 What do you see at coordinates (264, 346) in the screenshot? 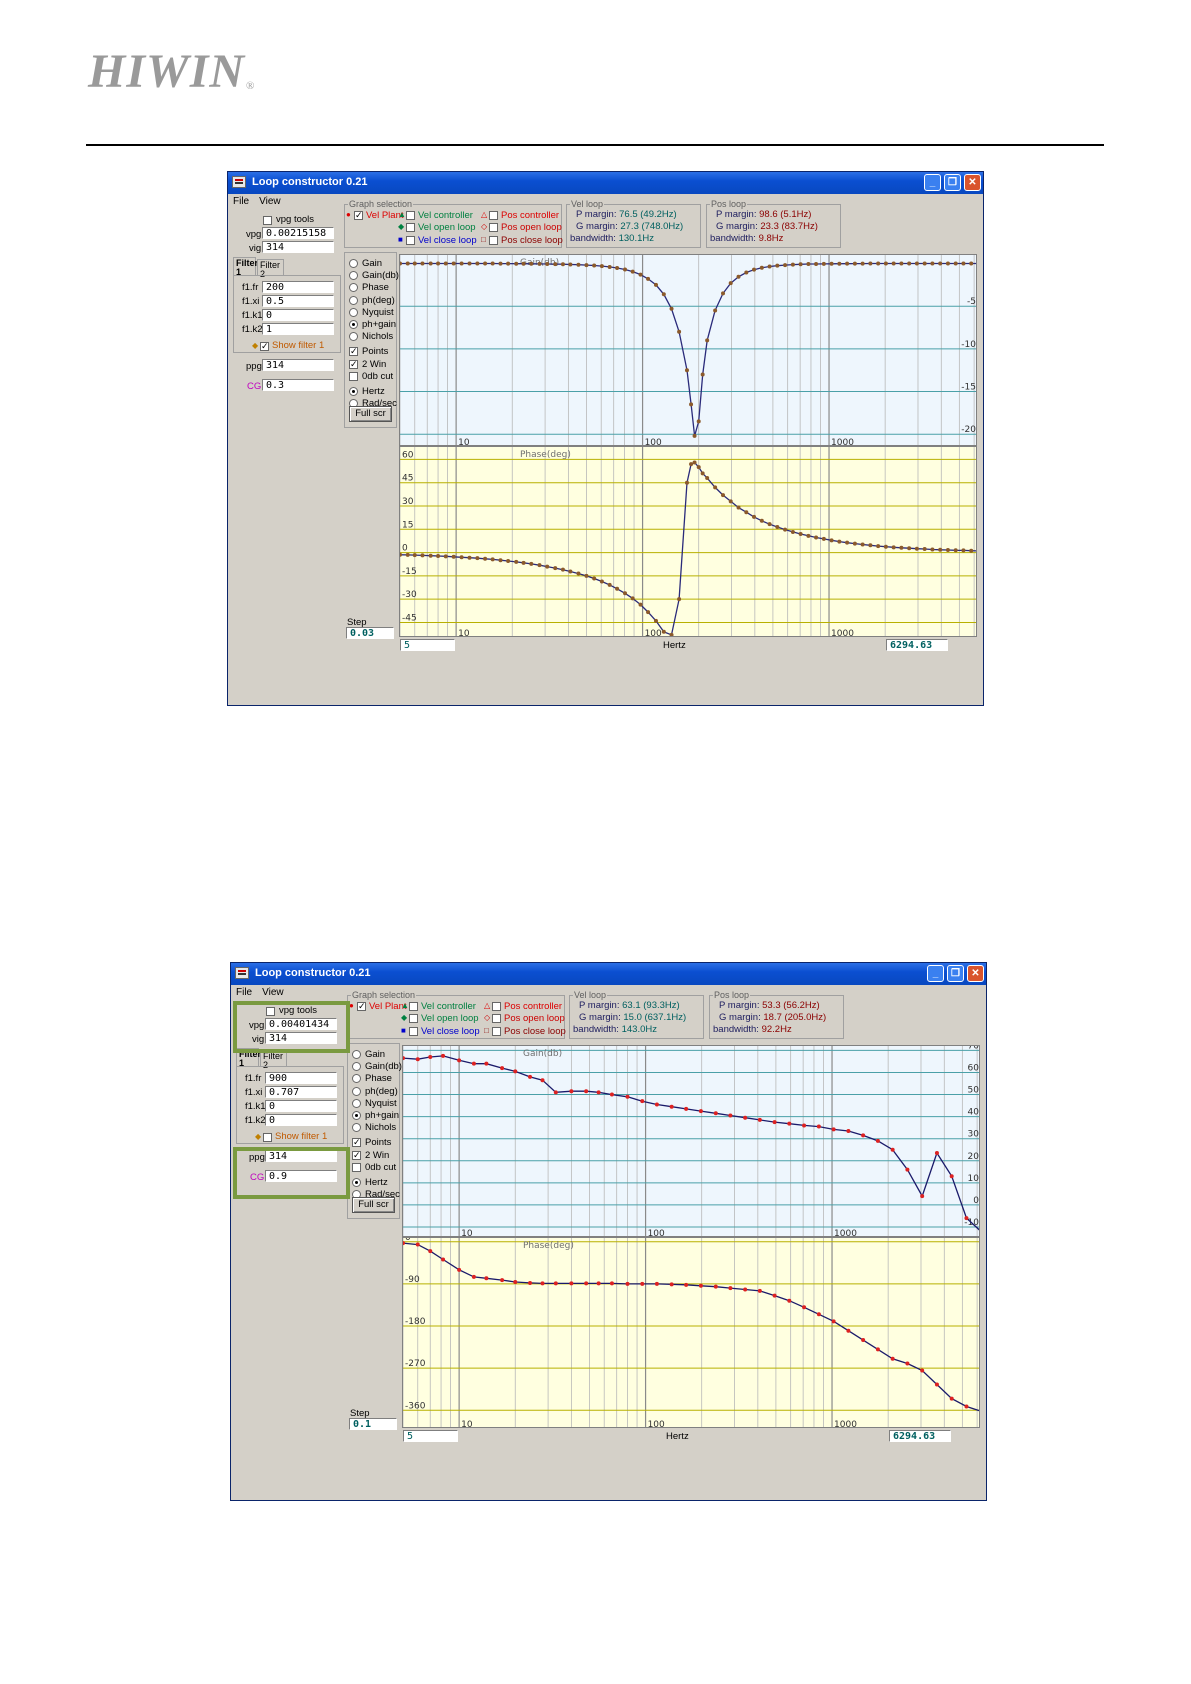
I see `show-filter-checkbox: ✓` at bounding box center [264, 346].